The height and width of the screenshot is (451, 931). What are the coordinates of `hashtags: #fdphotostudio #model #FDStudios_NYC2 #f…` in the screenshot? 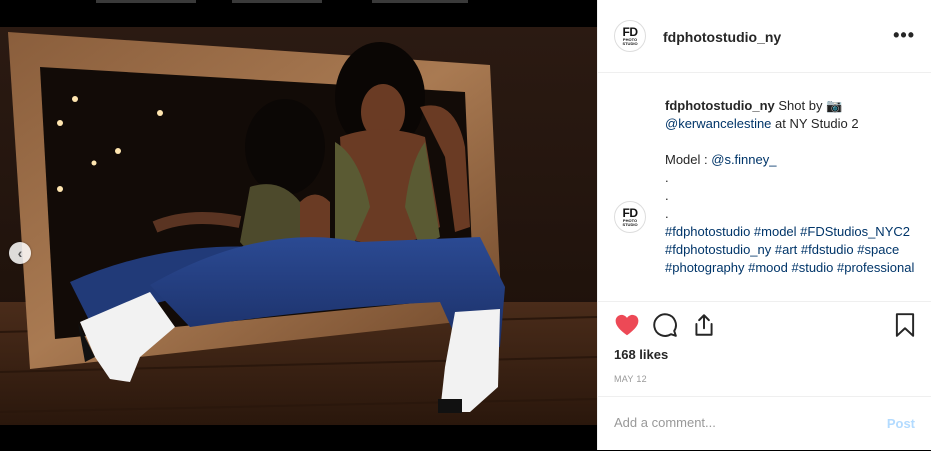 It's located at (792, 250).